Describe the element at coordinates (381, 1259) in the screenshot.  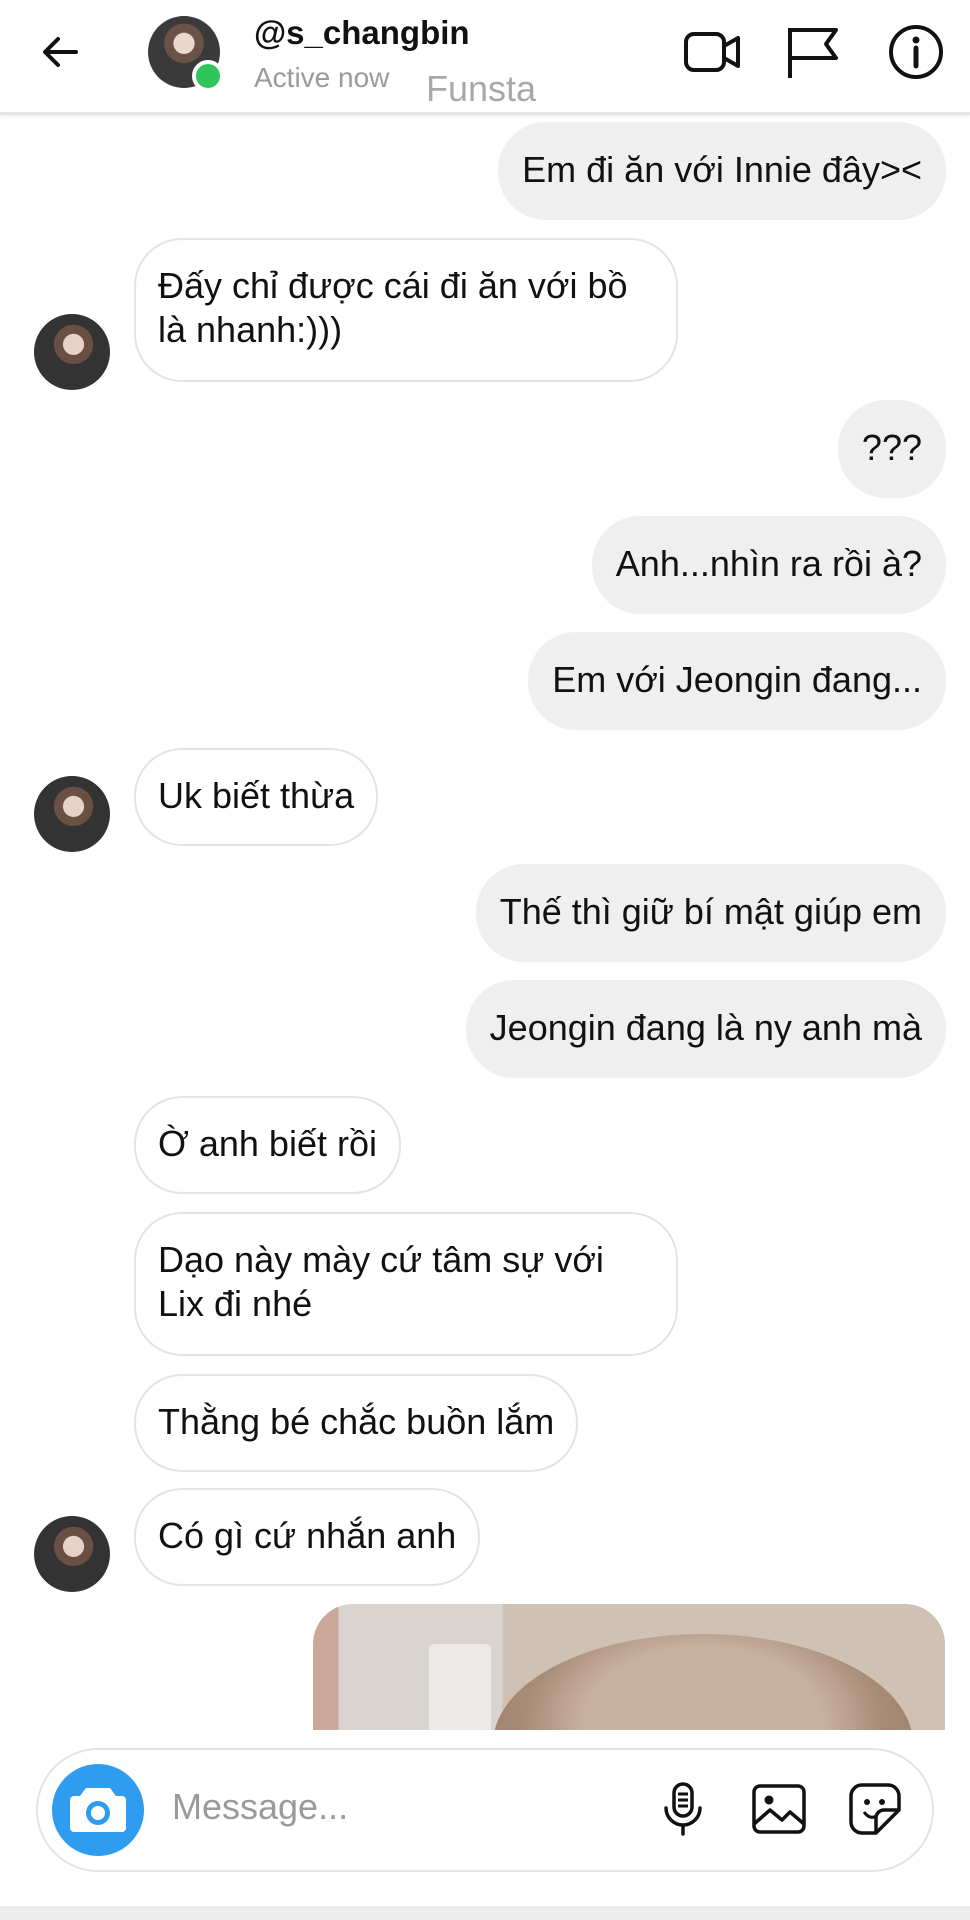
I see `message-line: Dạo này mày cứ tâm sự với` at that location.